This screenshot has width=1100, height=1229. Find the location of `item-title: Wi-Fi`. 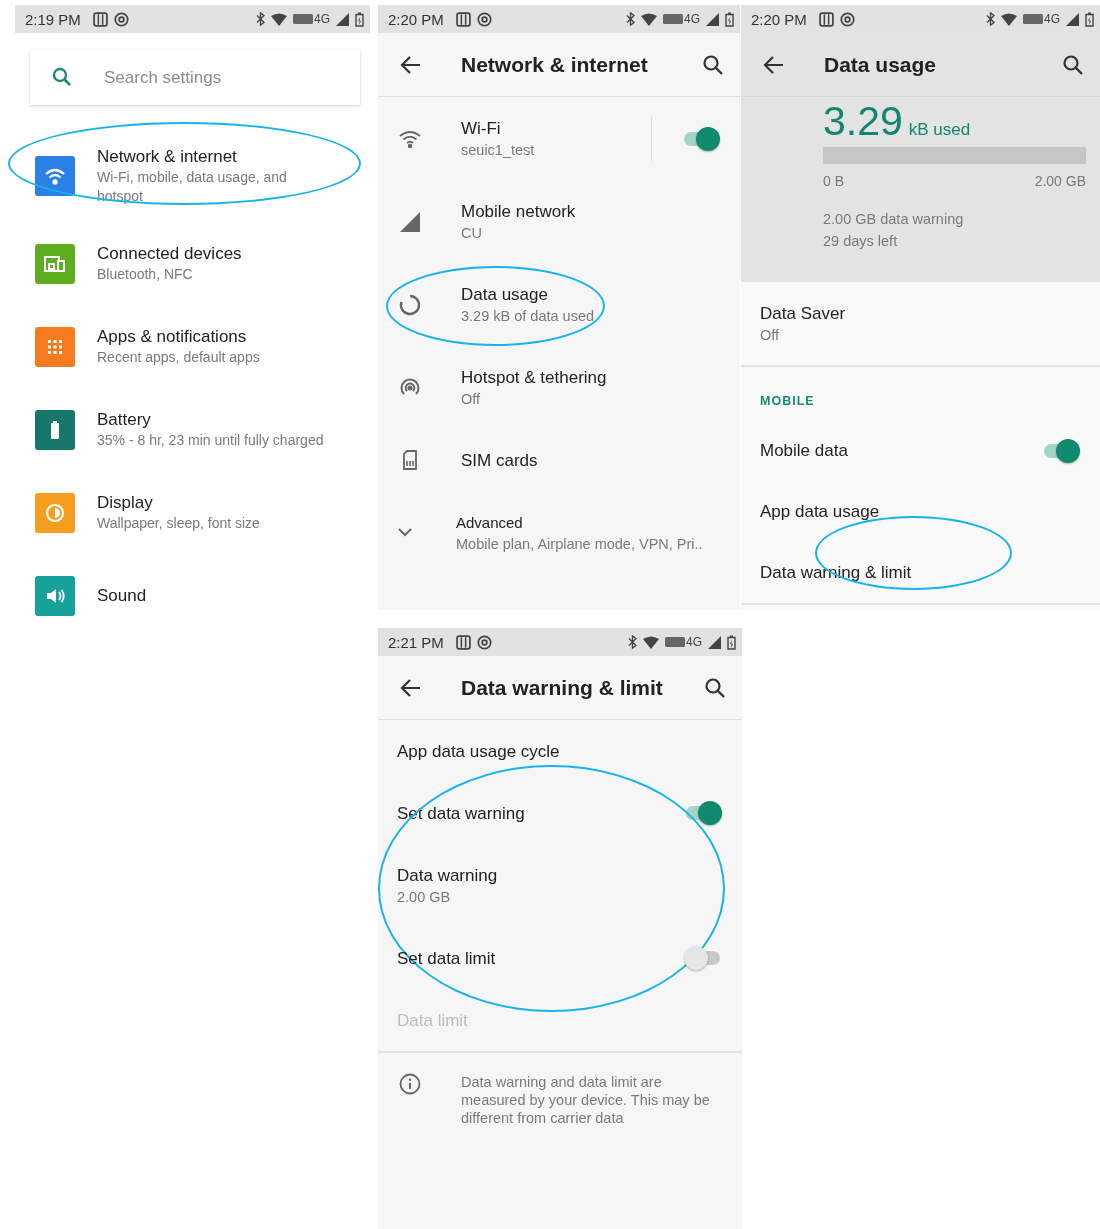

item-title: Wi-Fi is located at coordinates (481, 129).